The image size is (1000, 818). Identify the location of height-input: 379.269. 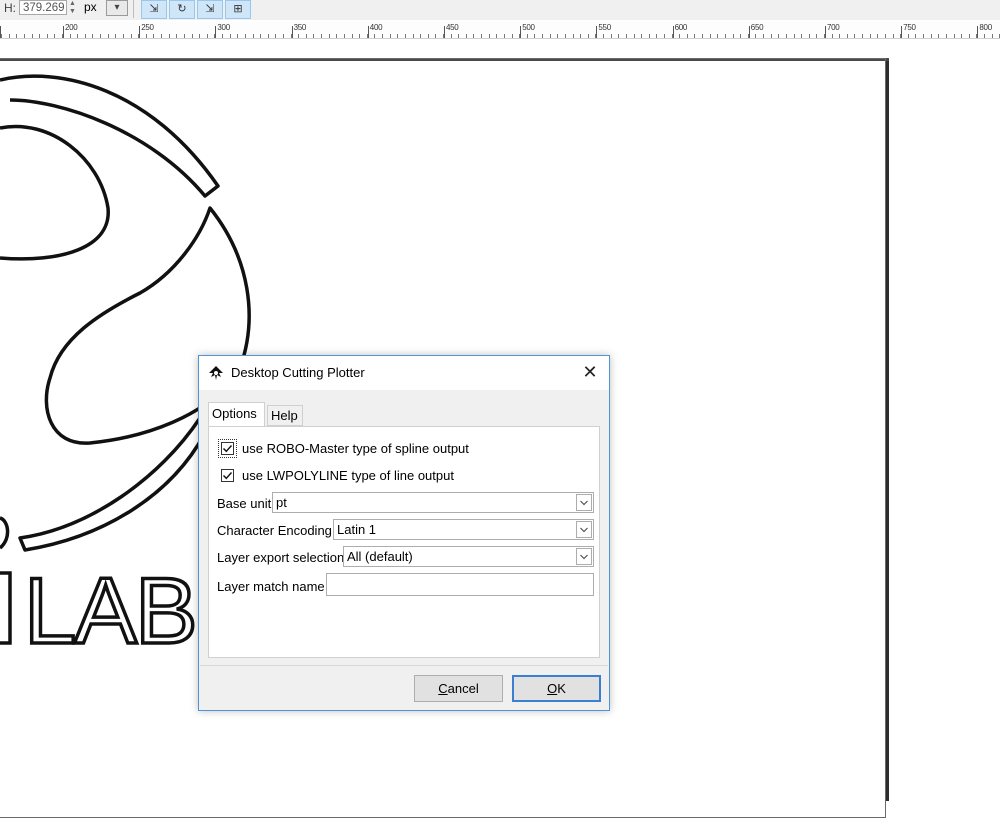
(43, 7).